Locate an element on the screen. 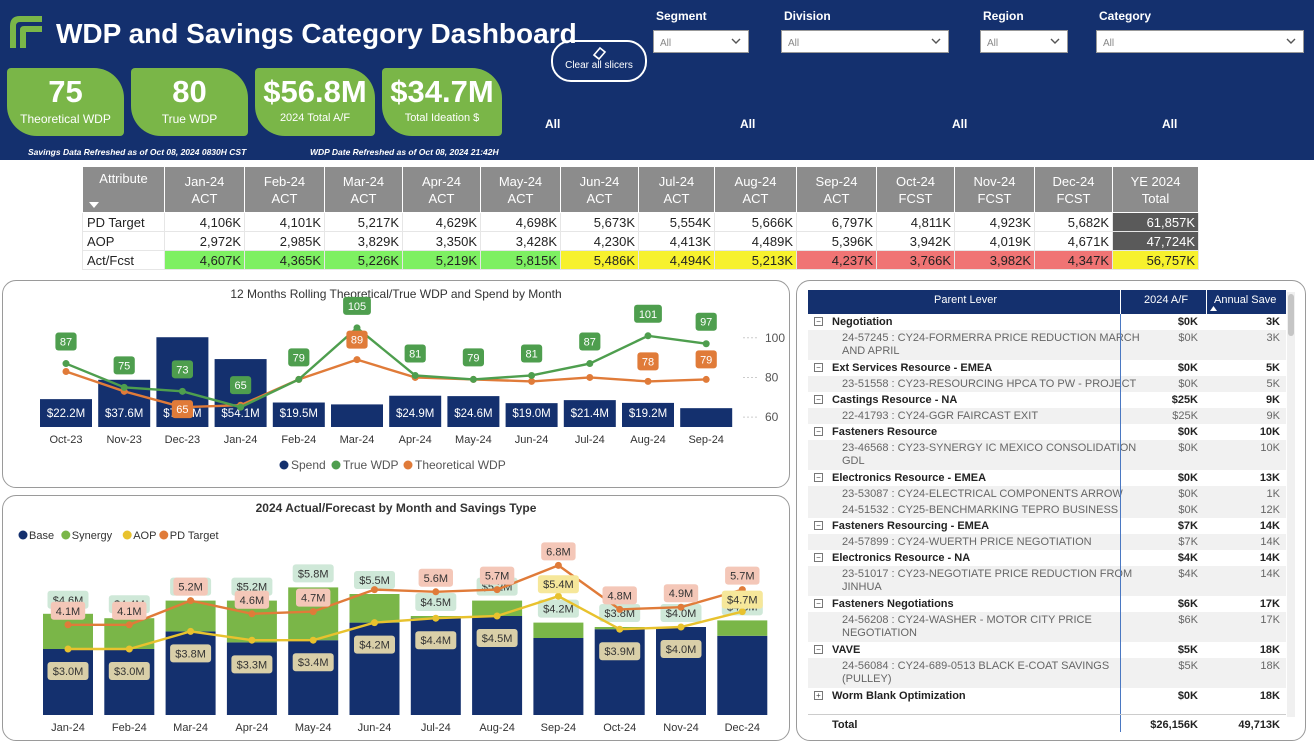 This screenshot has height=745, width=1314. month-col-header: Jun-24 ACT is located at coordinates (599, 189).